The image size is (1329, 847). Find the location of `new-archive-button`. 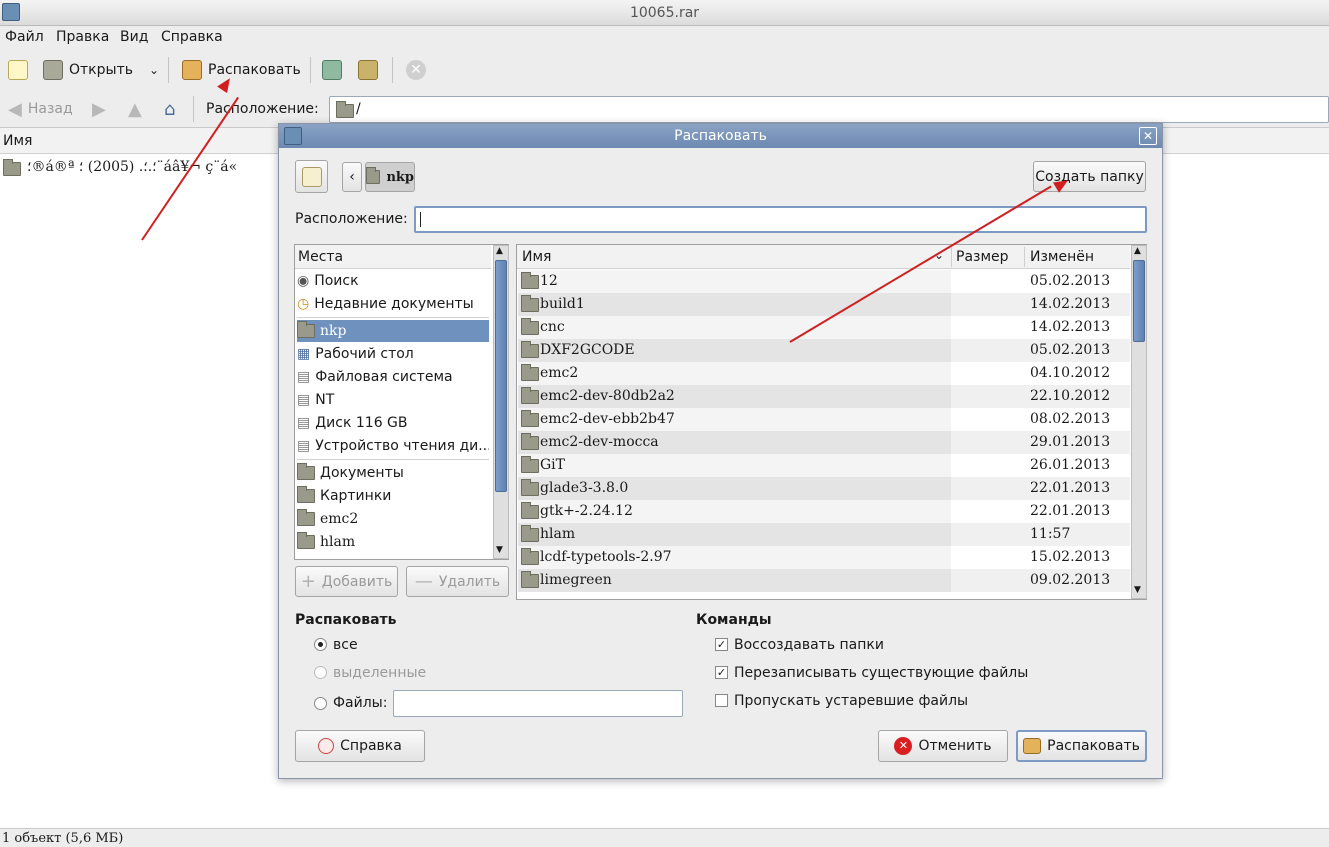

new-archive-button is located at coordinates (18, 70).